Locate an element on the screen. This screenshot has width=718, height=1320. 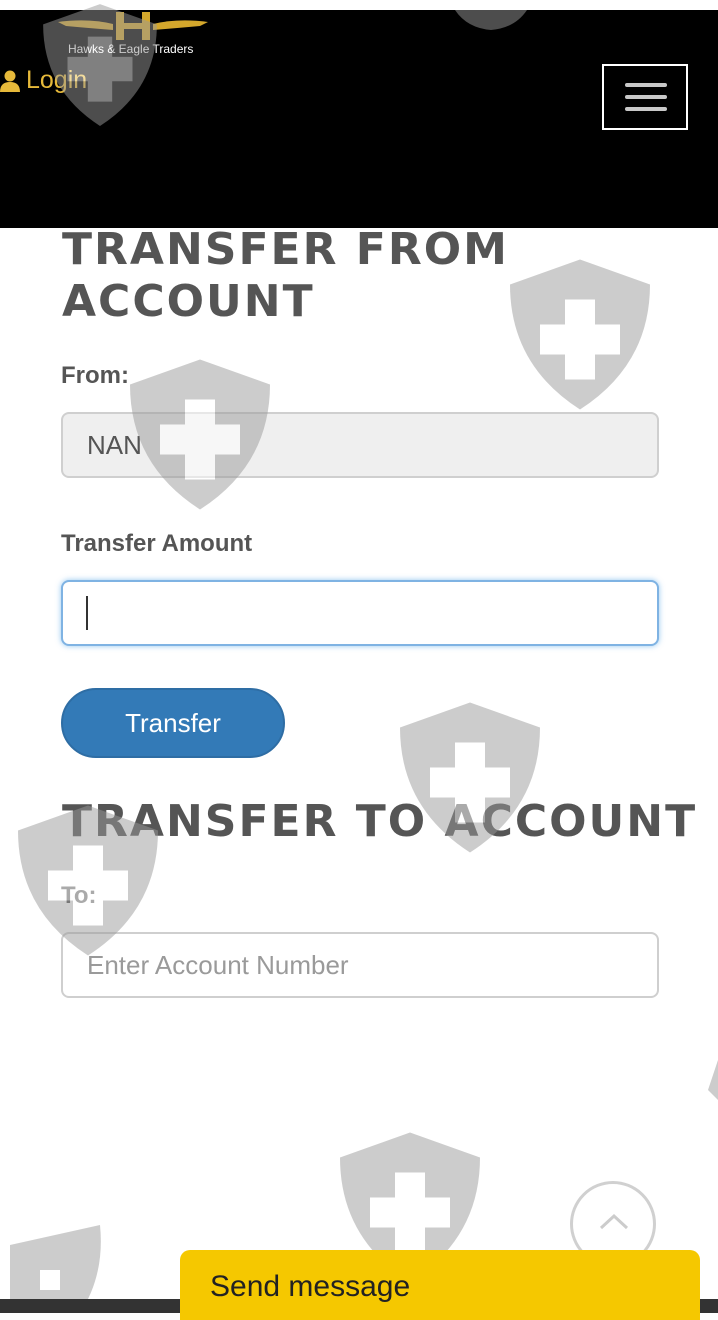
login-link: Login is located at coordinates (43, 80).